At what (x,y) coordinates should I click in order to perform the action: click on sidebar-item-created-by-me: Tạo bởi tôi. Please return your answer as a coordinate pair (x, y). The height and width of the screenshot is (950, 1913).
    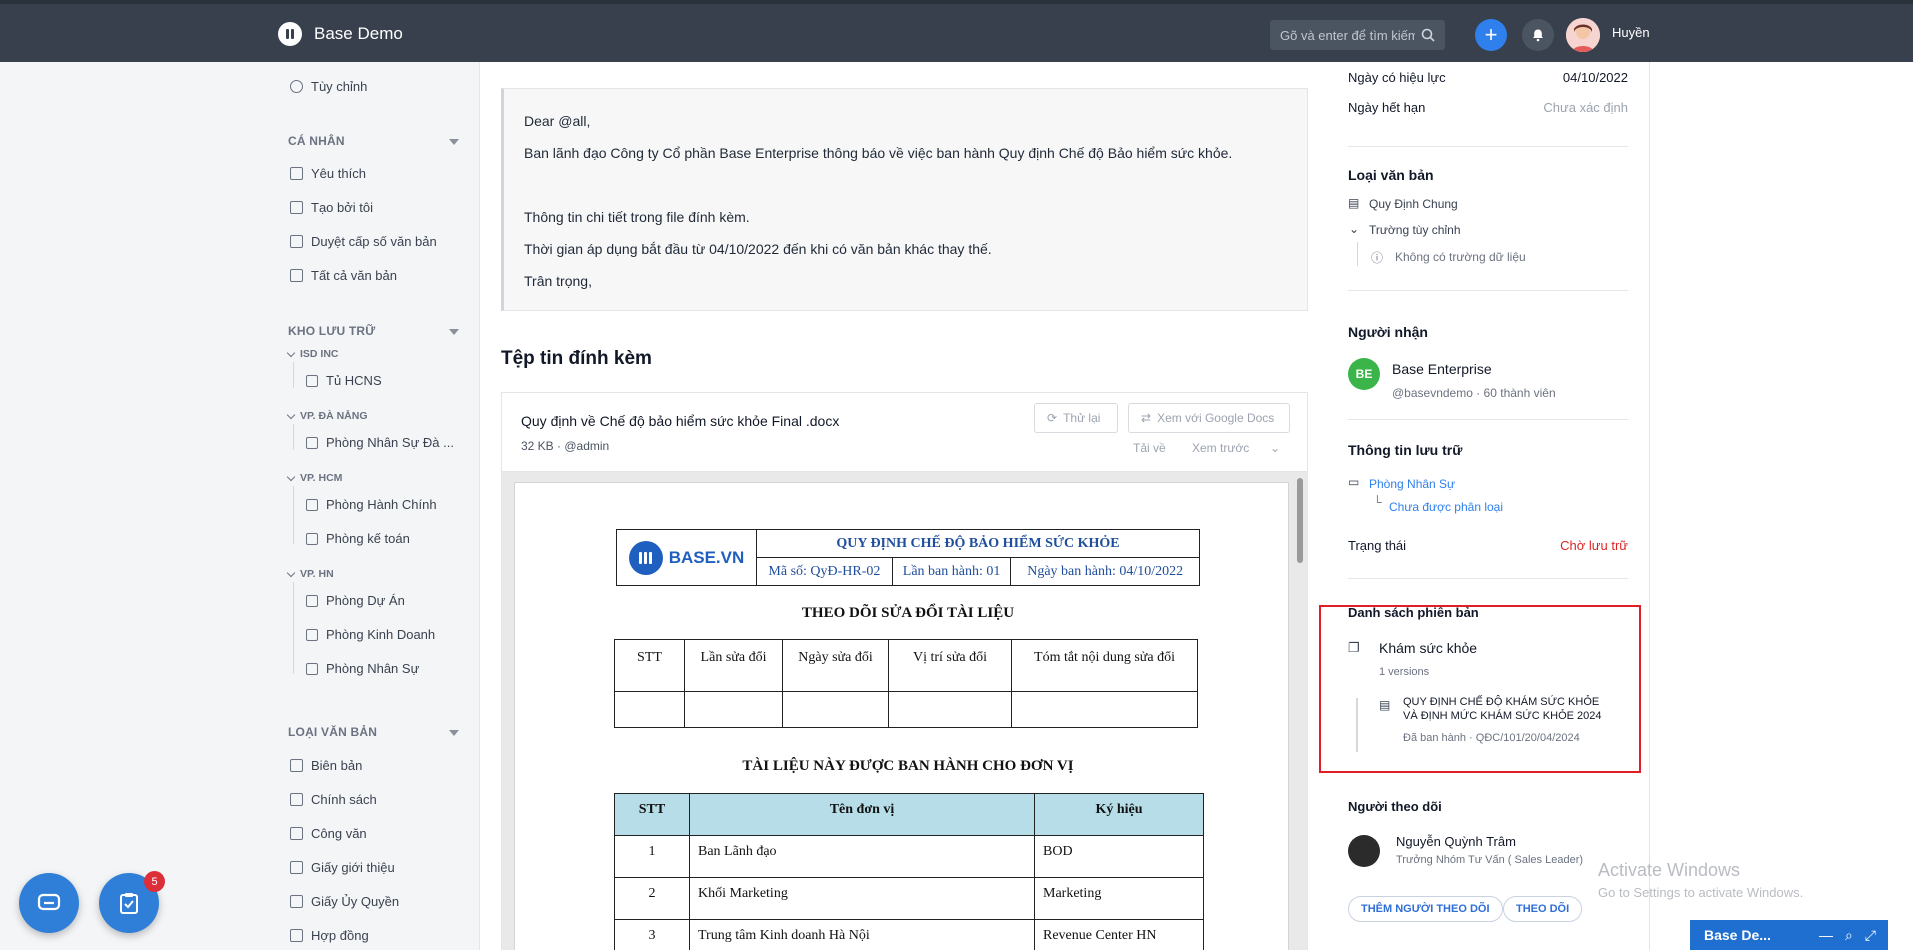
    Looking at the image, I should click on (331, 207).